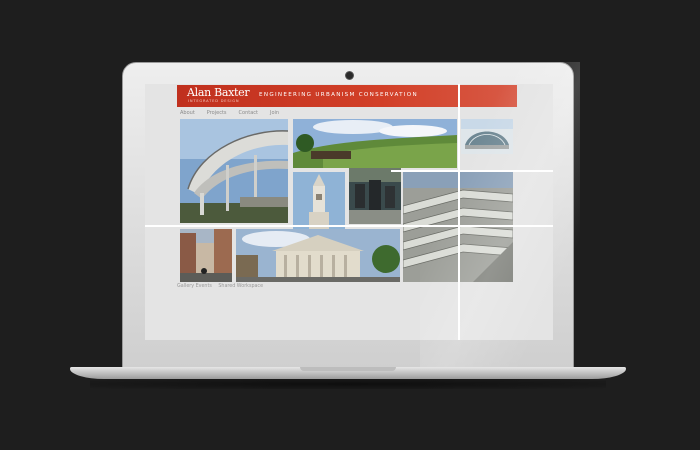 Image resolution: width=700 pixels, height=450 pixels. Describe the element at coordinates (318, 255) in the screenshot. I see `church-facade-photo` at that location.